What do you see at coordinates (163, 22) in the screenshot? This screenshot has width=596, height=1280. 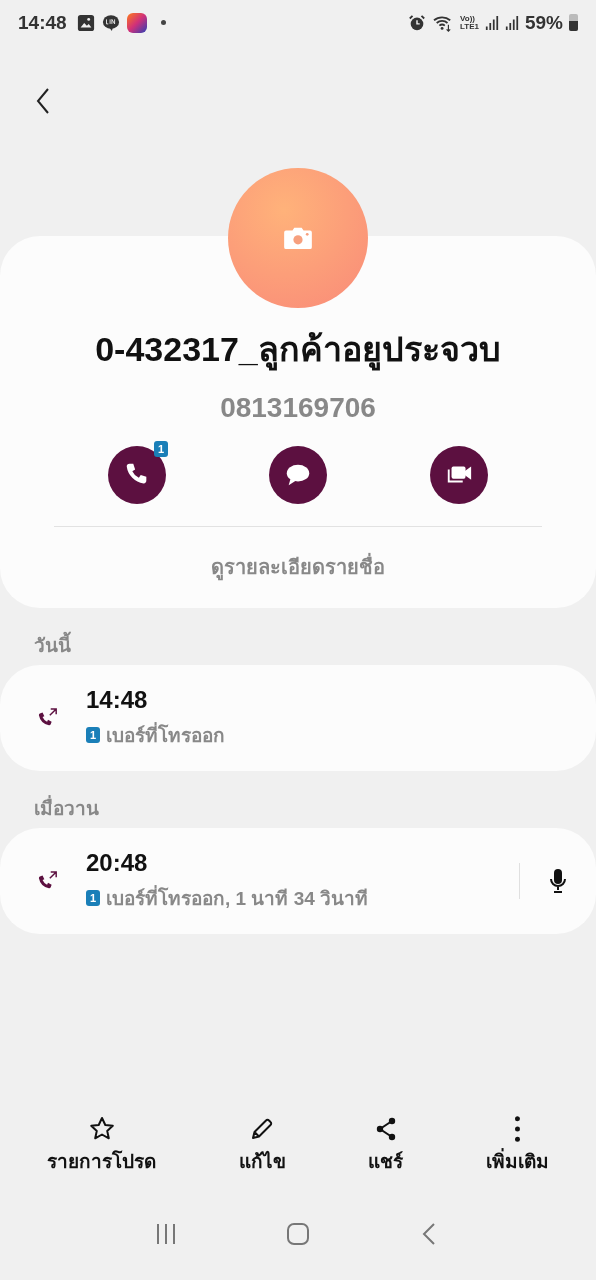 I see `dot-icon` at bounding box center [163, 22].